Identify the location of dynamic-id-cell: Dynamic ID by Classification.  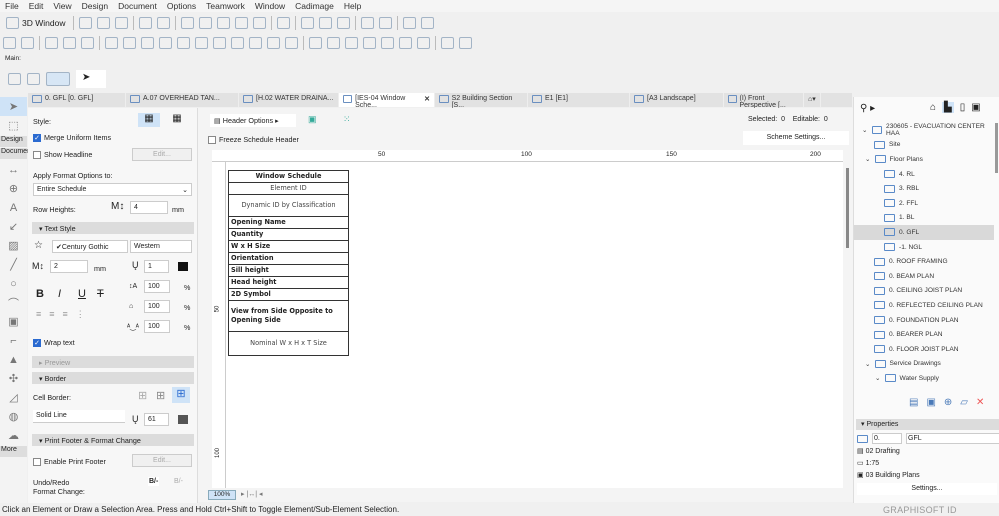
(288, 205).